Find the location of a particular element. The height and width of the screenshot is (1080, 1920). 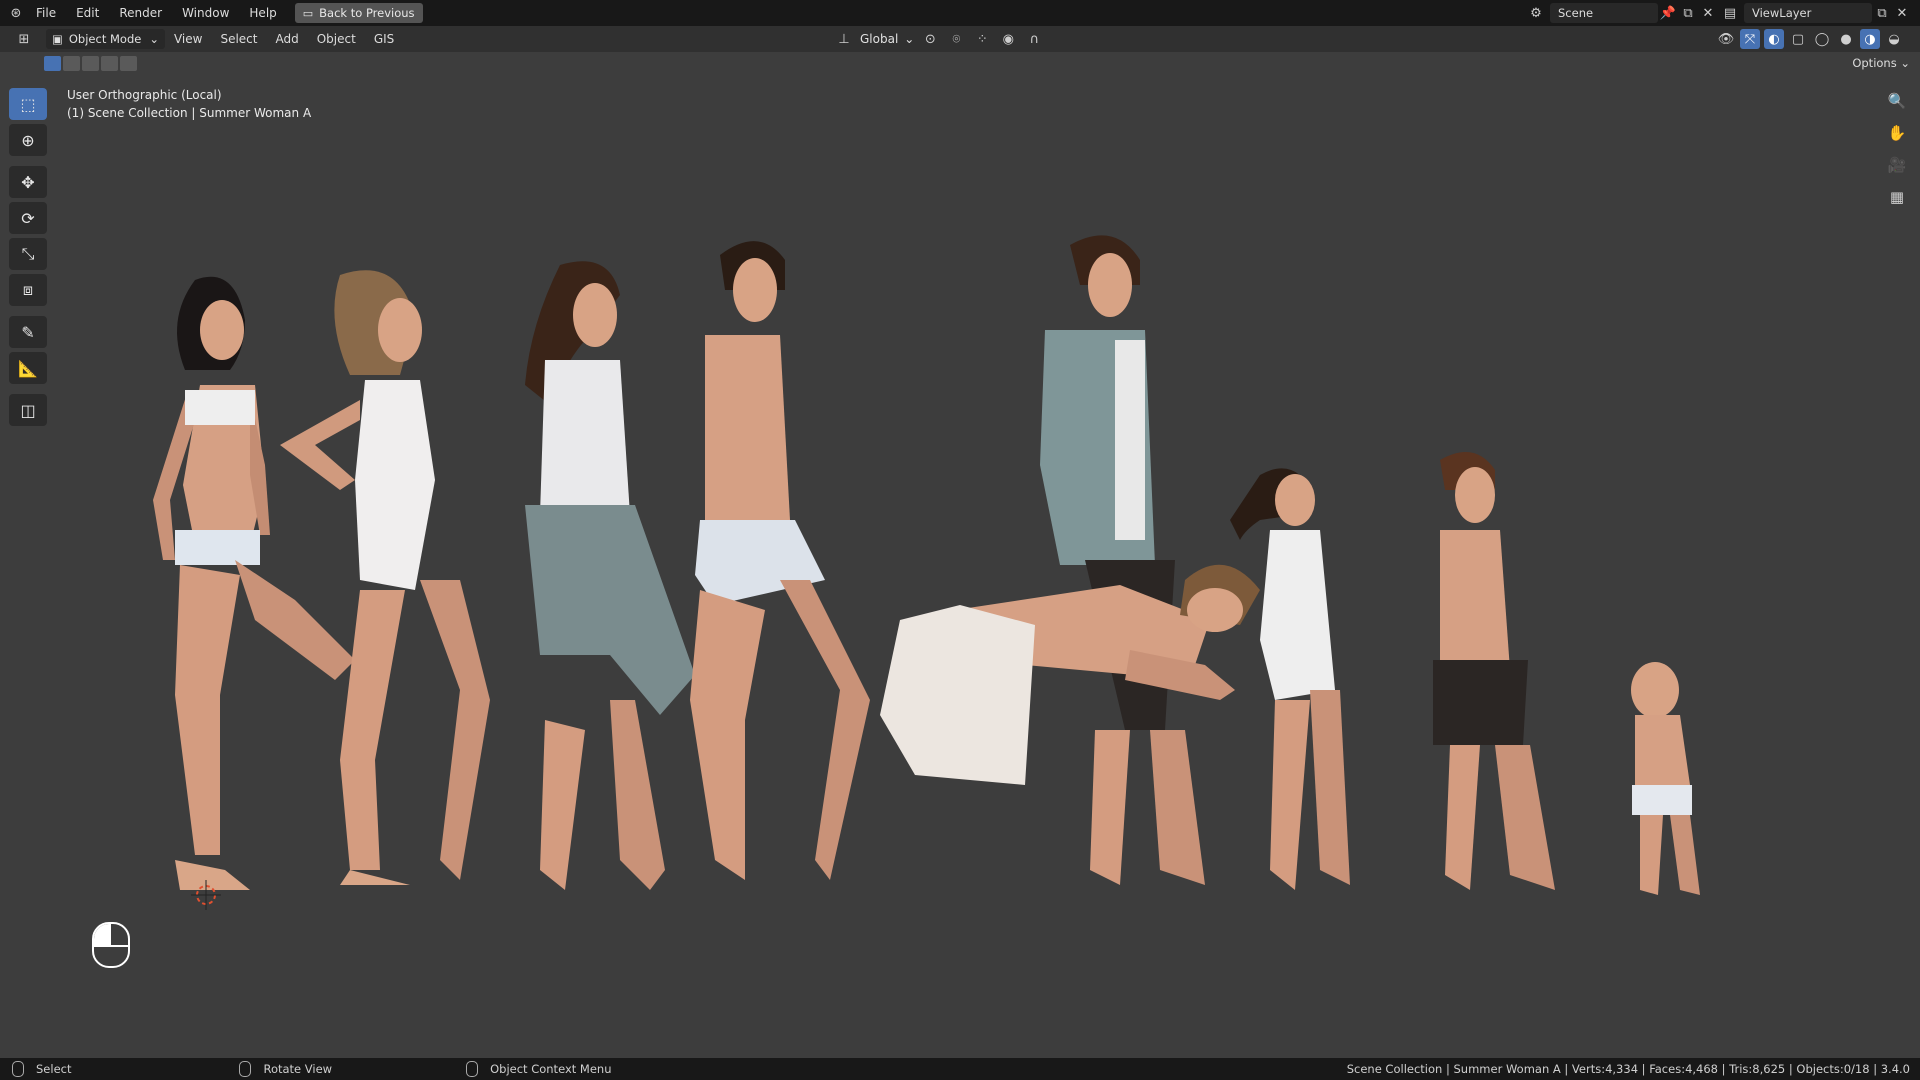

view-layer-name: ViewLayer is located at coordinates (1782, 13).